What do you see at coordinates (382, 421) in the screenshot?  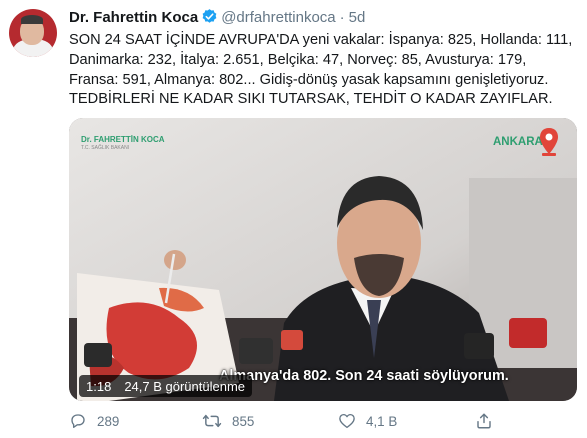 I see `like-count: 4,1 B` at bounding box center [382, 421].